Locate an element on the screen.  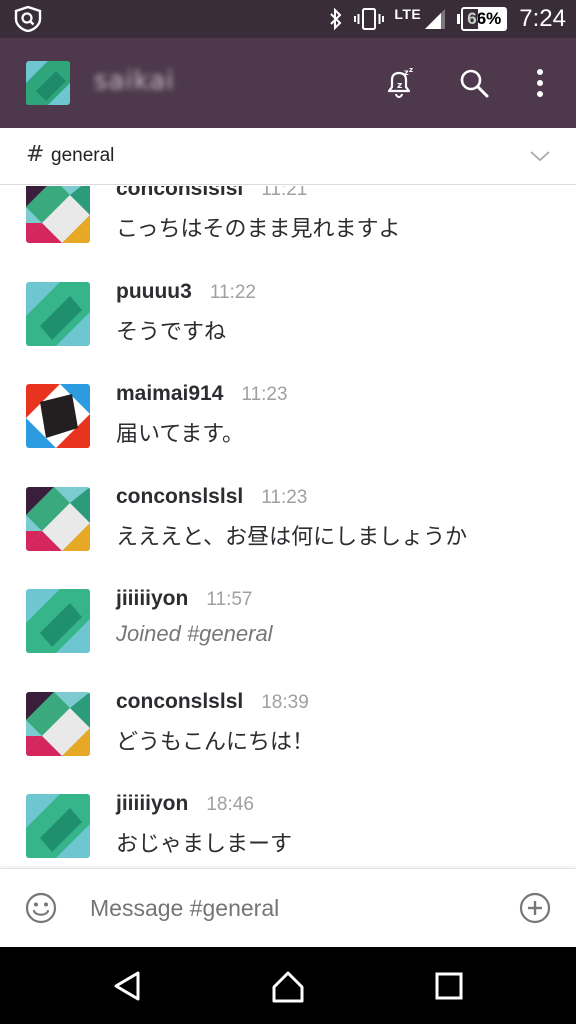
battery-tip is located at coordinates (459, 19).